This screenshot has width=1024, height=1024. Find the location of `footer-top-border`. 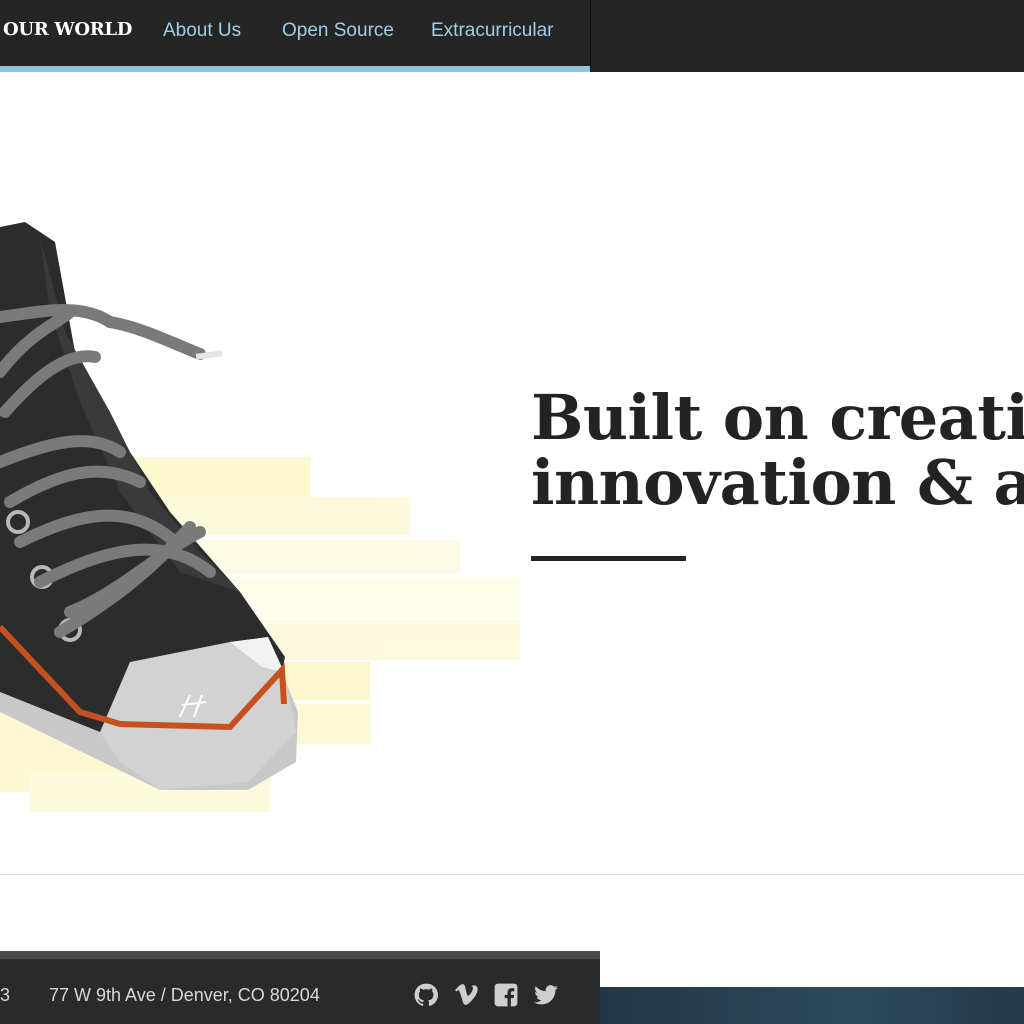

footer-top-border is located at coordinates (300, 955).